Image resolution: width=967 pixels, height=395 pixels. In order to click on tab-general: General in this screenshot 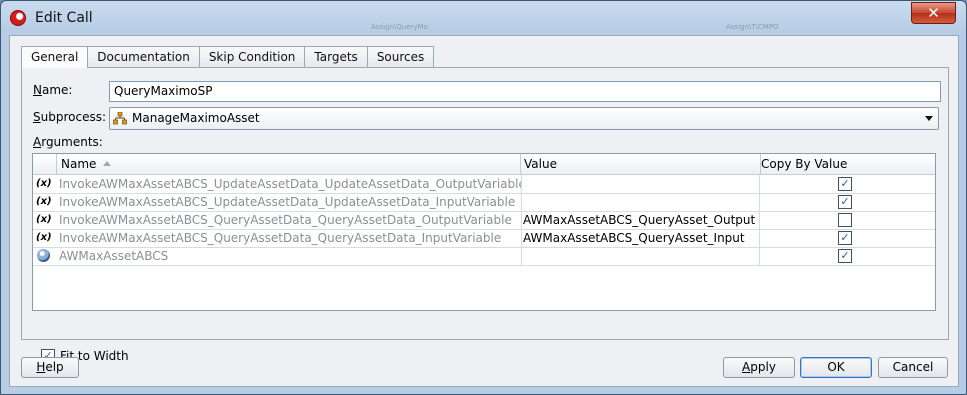, I will do `click(55, 57)`.